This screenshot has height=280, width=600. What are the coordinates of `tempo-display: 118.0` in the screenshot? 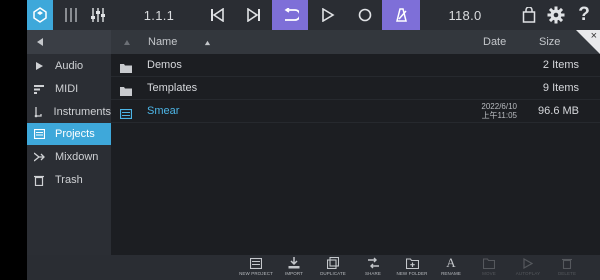 It's located at (465, 15).